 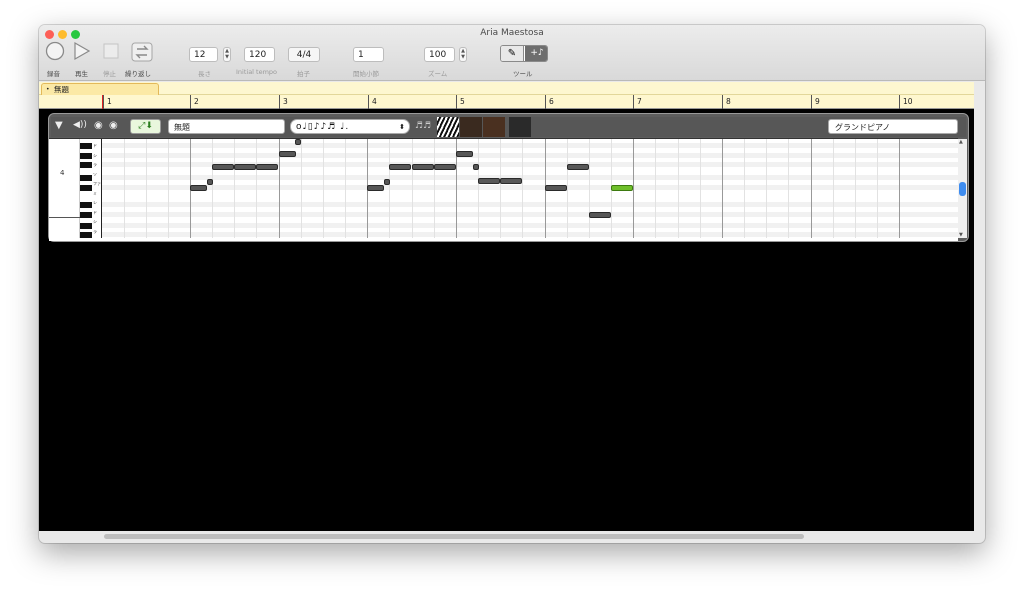 What do you see at coordinates (59, 125) in the screenshot?
I see `collapse-triangle-icon: ▼` at bounding box center [59, 125].